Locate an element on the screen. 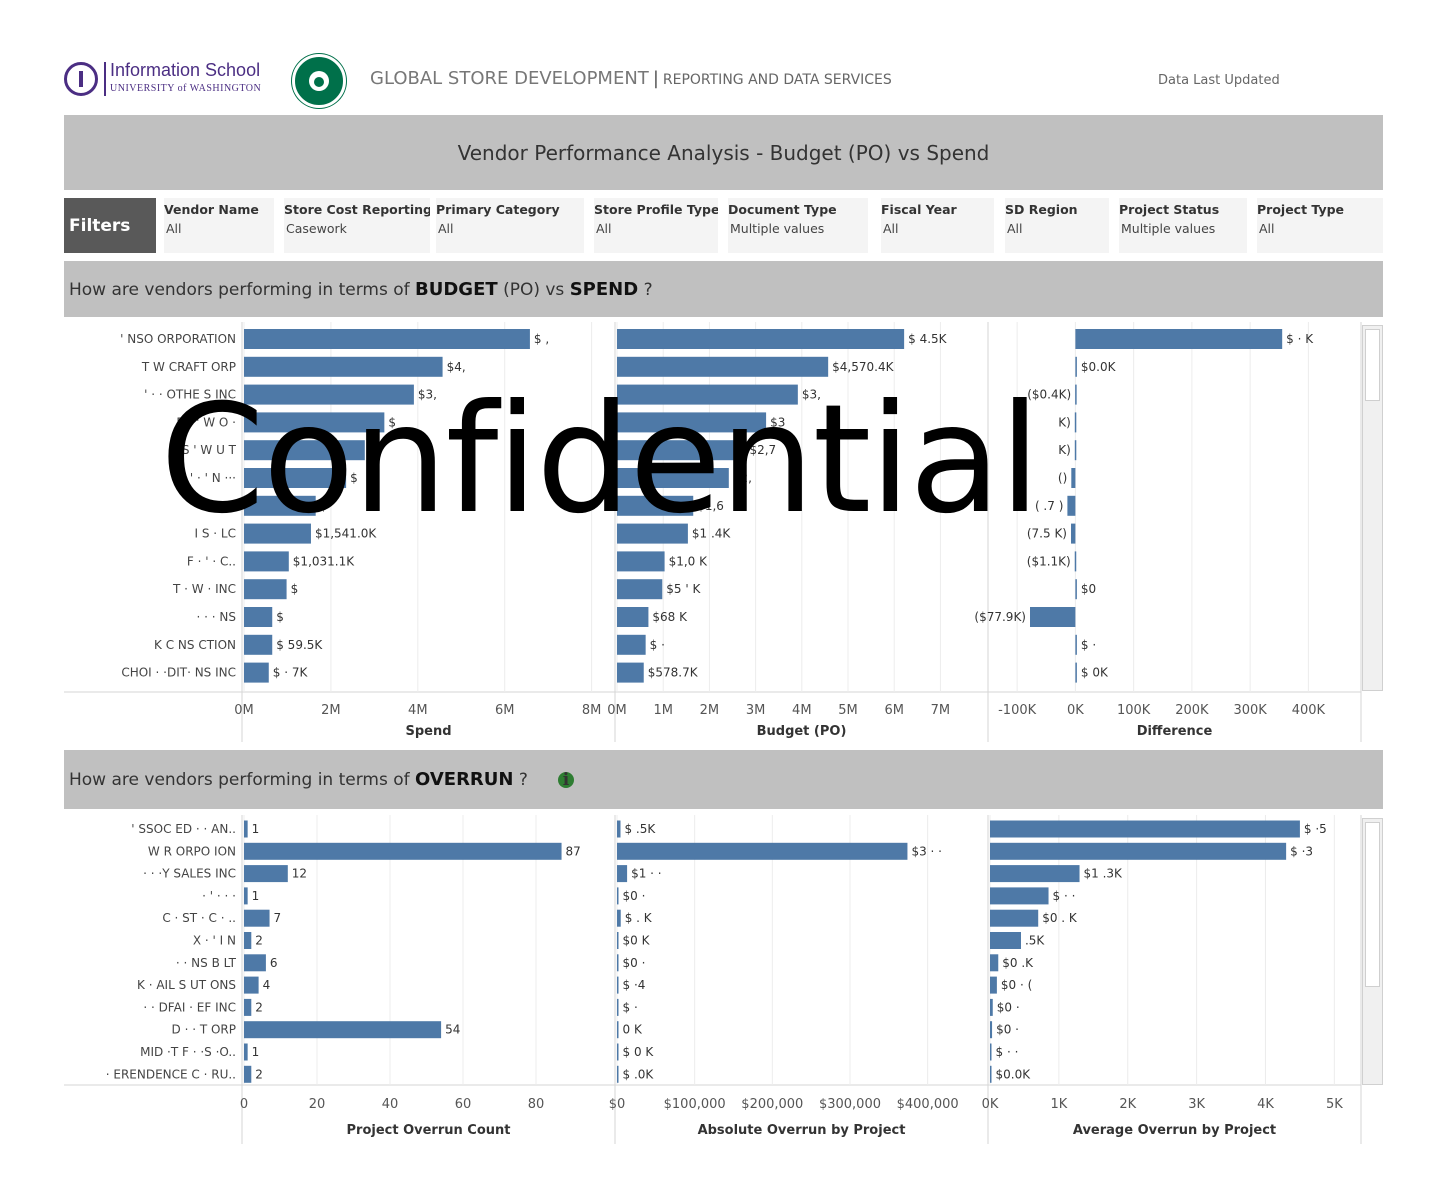 The height and width of the screenshot is (1203, 1447). bar-value-label: K) is located at coordinates (1064, 422).